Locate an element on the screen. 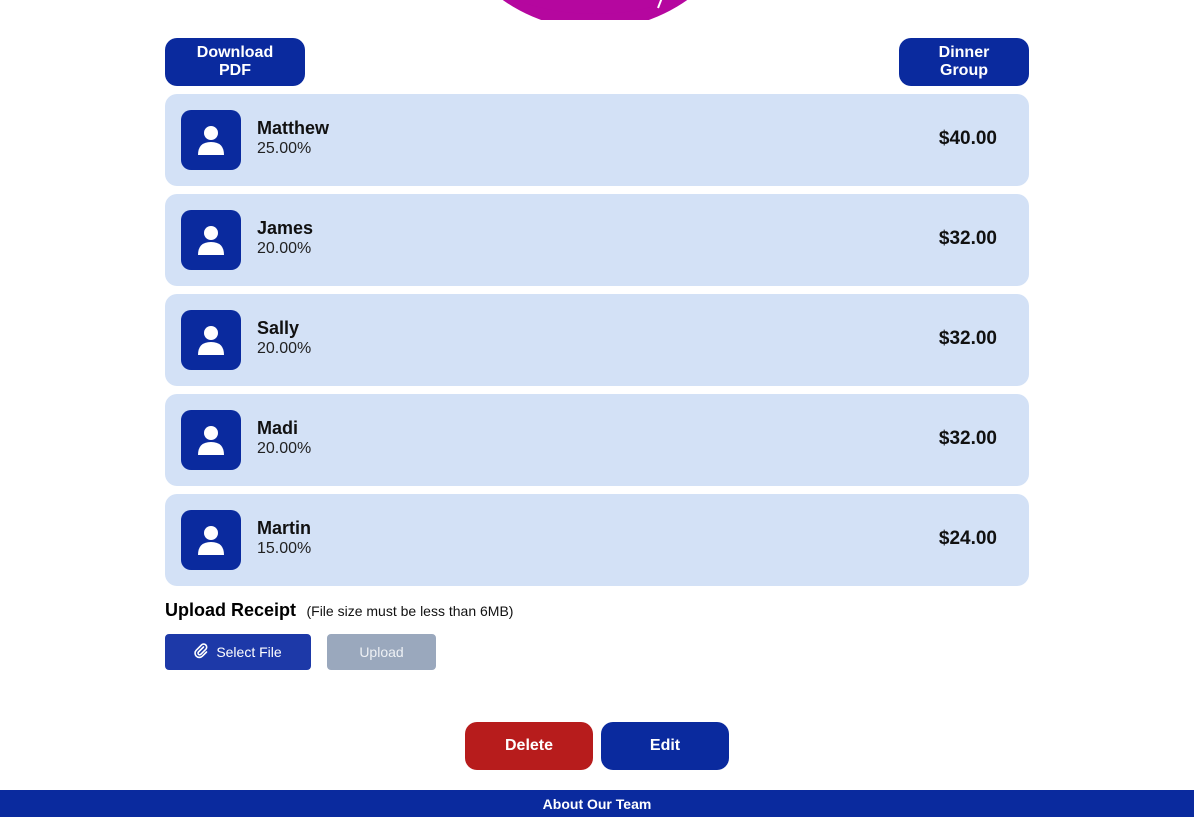 The width and height of the screenshot is (1194, 817). upload-receipt-title: Upload Receipt is located at coordinates (231, 610).